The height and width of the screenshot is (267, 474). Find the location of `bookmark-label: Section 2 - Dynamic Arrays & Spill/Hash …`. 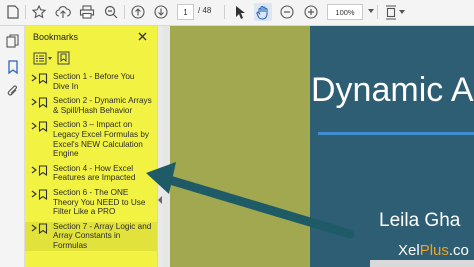

bookmark-label: Section 2 - Dynamic Arrays & Spill/Hash … is located at coordinates (102, 105).